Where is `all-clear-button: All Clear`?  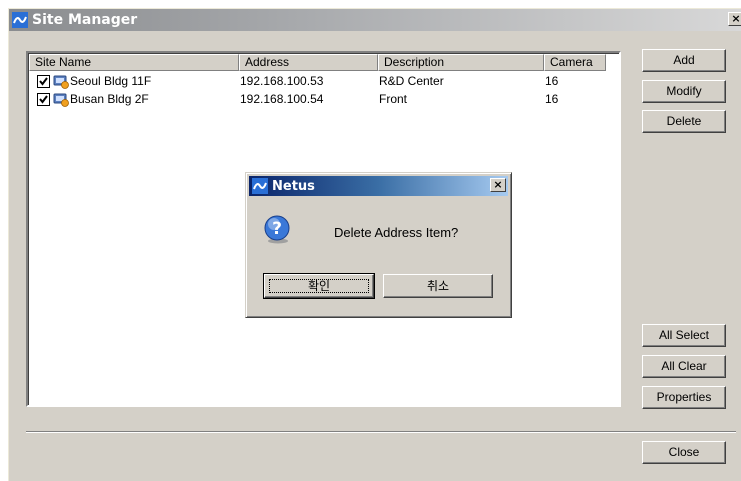 all-clear-button: All Clear is located at coordinates (684, 366).